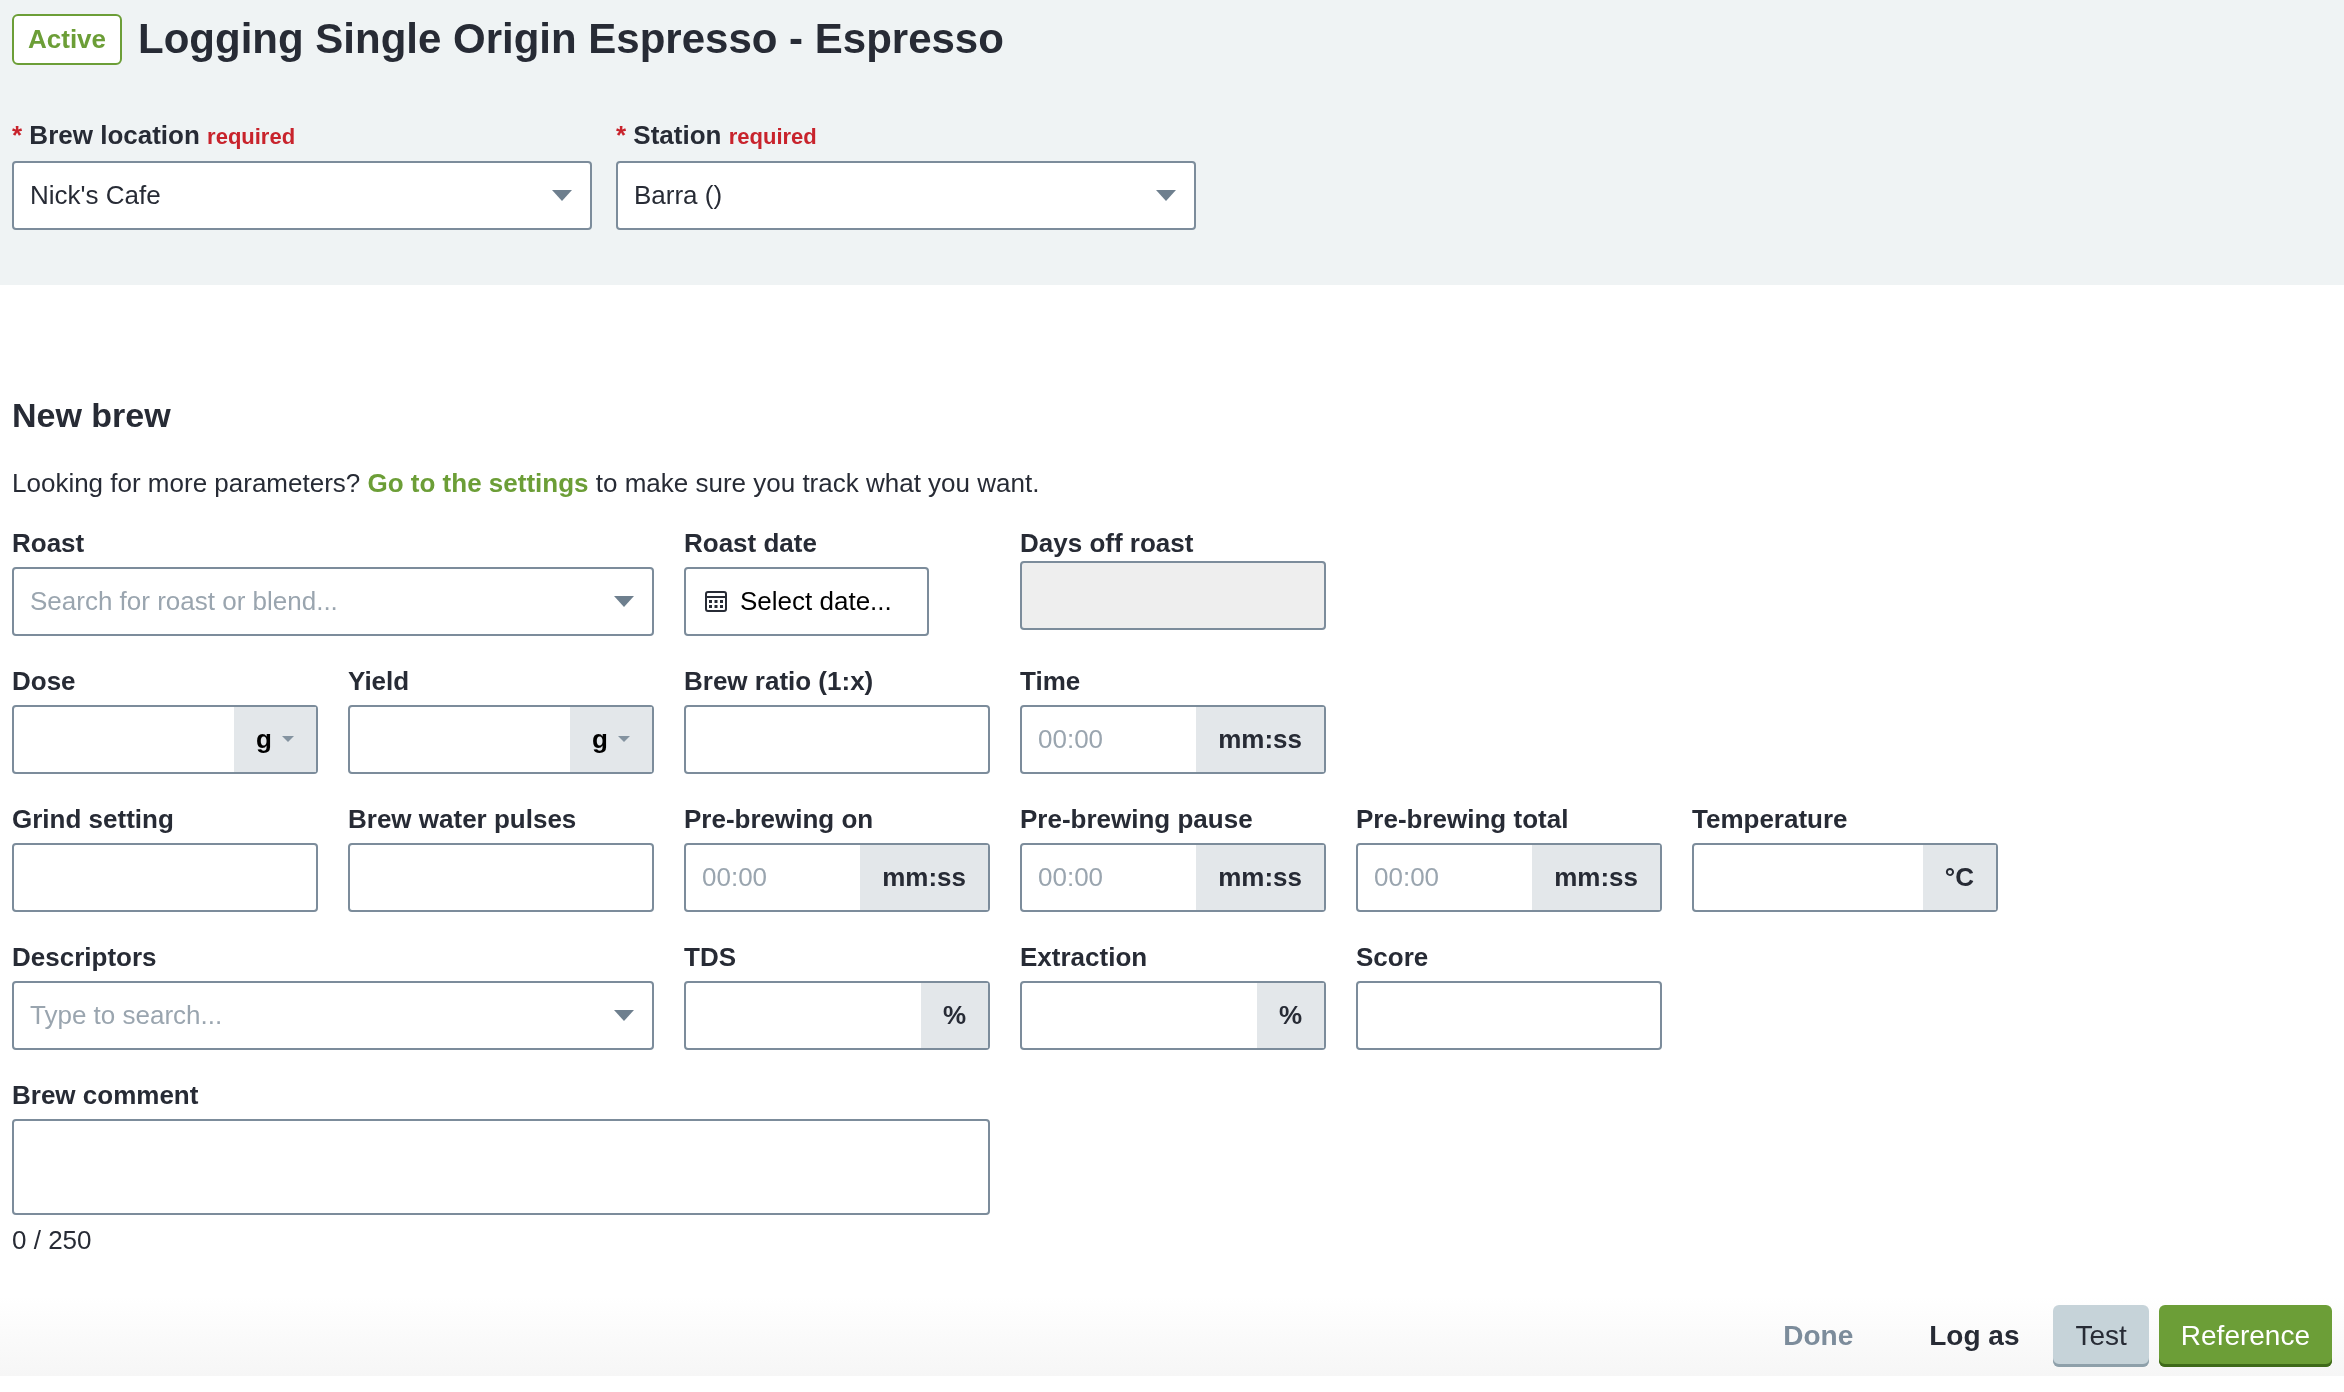 The image size is (2344, 1392). What do you see at coordinates (1463, 819) in the screenshot?
I see `field-label: Pre-brewing total` at bounding box center [1463, 819].